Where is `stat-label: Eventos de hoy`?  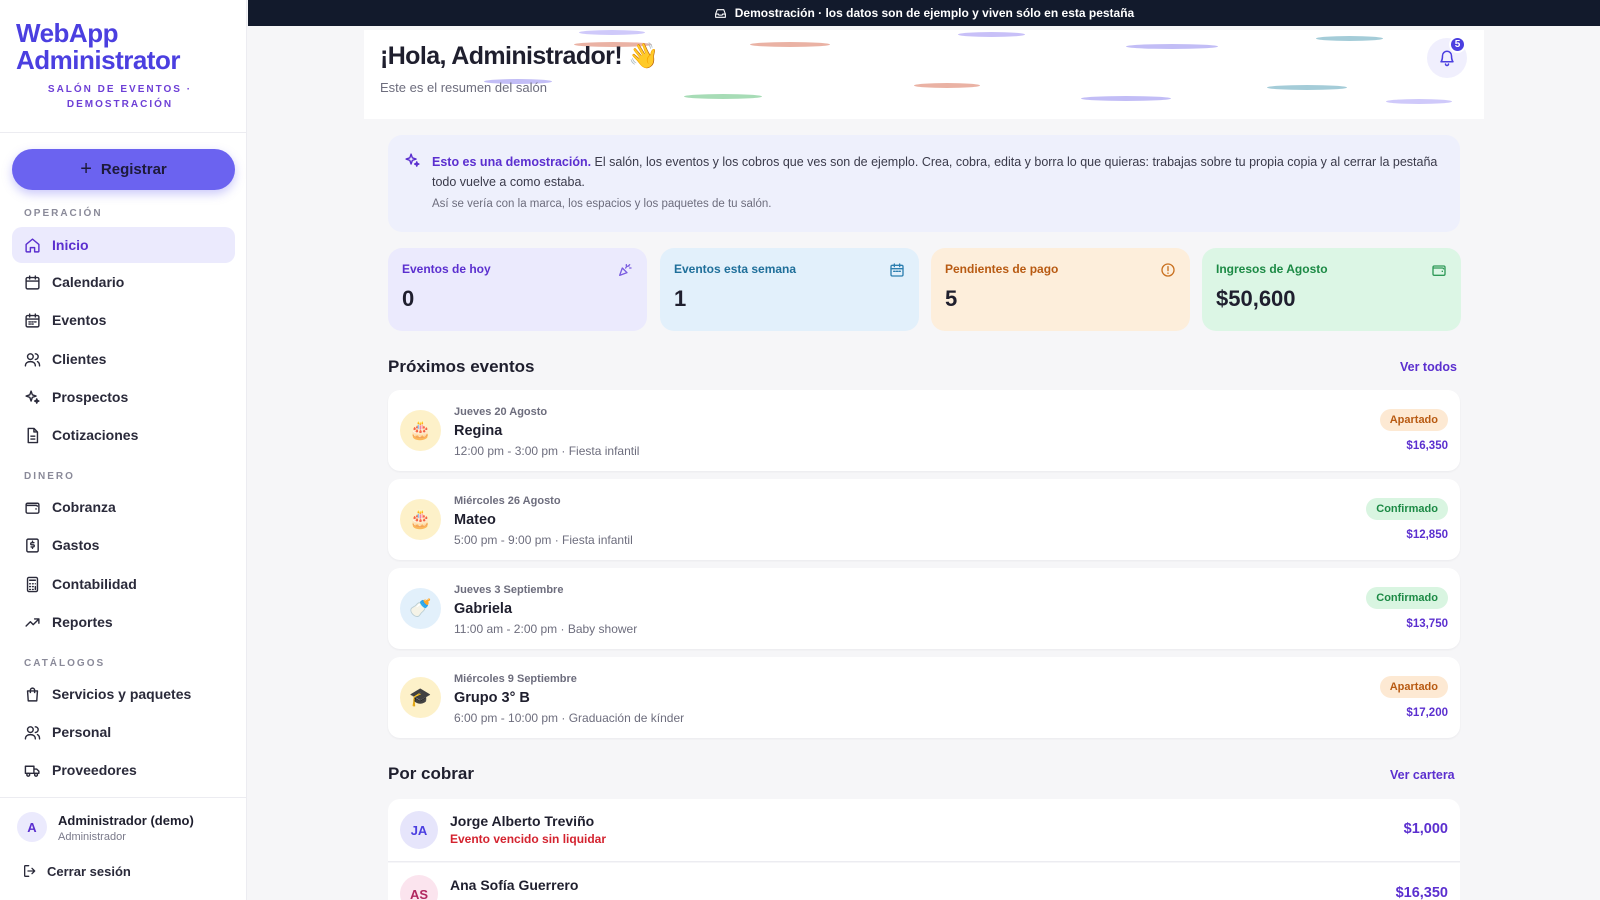 stat-label: Eventos de hoy is located at coordinates (446, 269).